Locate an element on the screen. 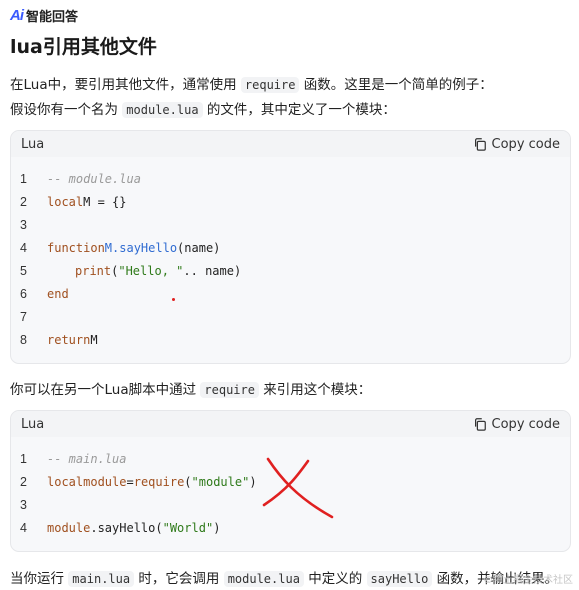  brand-logo: Ai is located at coordinates (17, 15).